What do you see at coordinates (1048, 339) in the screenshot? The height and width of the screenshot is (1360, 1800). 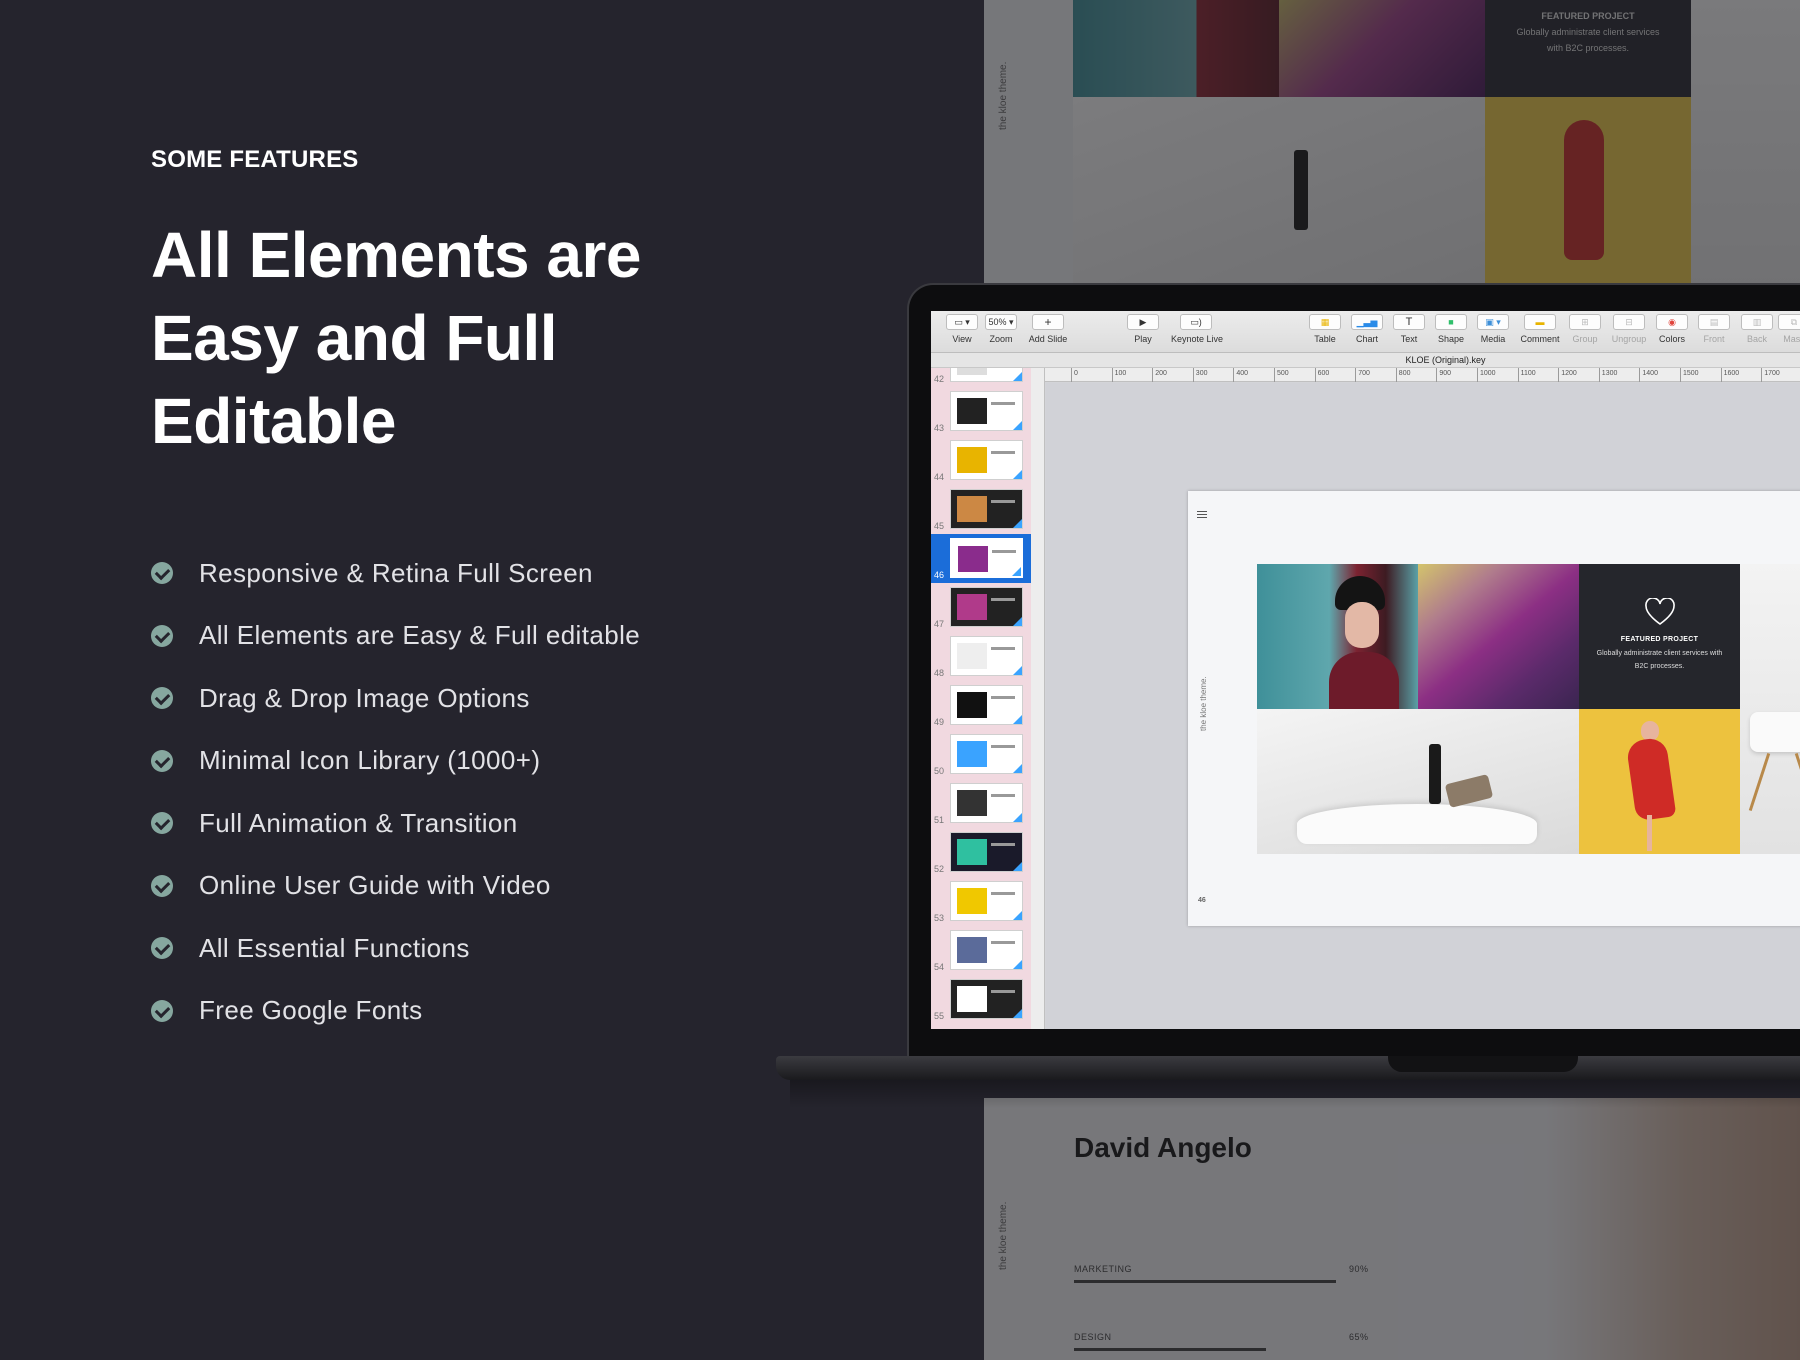 I see `add-slide-label: Add Slide` at bounding box center [1048, 339].